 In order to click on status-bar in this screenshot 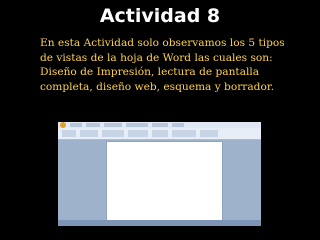, I will do `click(159, 223)`.